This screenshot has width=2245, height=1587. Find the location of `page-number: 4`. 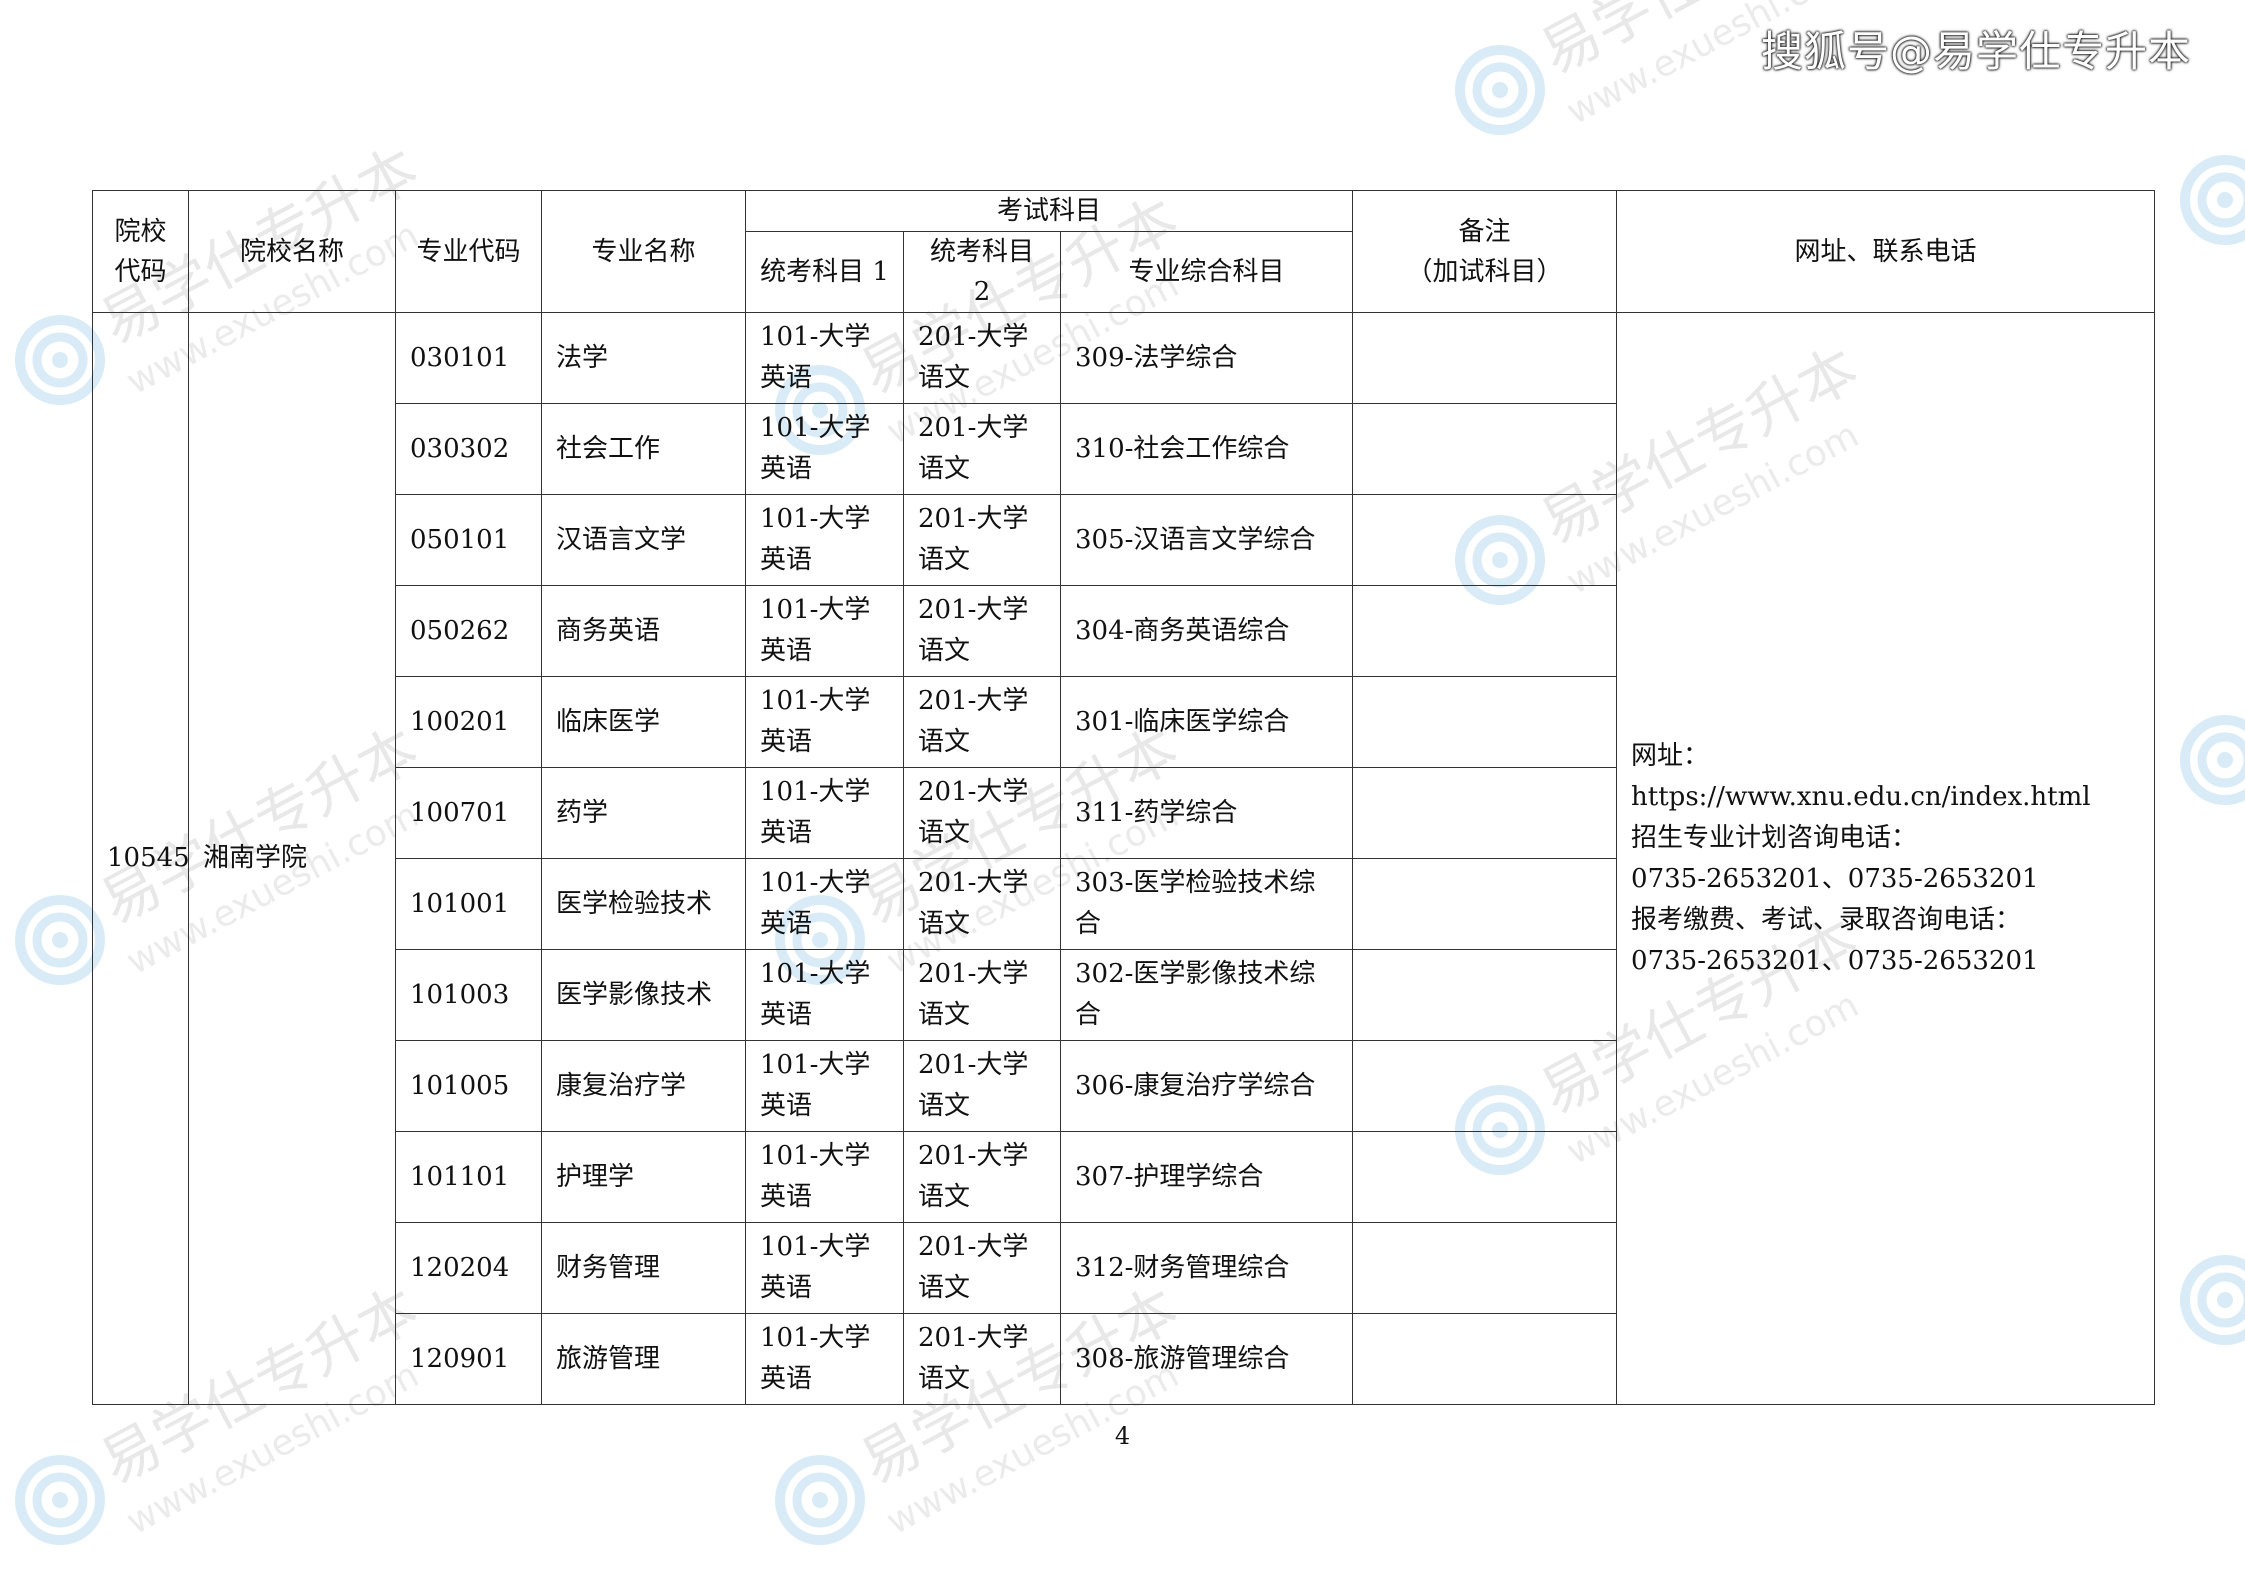

page-number: 4 is located at coordinates (1122, 1436).